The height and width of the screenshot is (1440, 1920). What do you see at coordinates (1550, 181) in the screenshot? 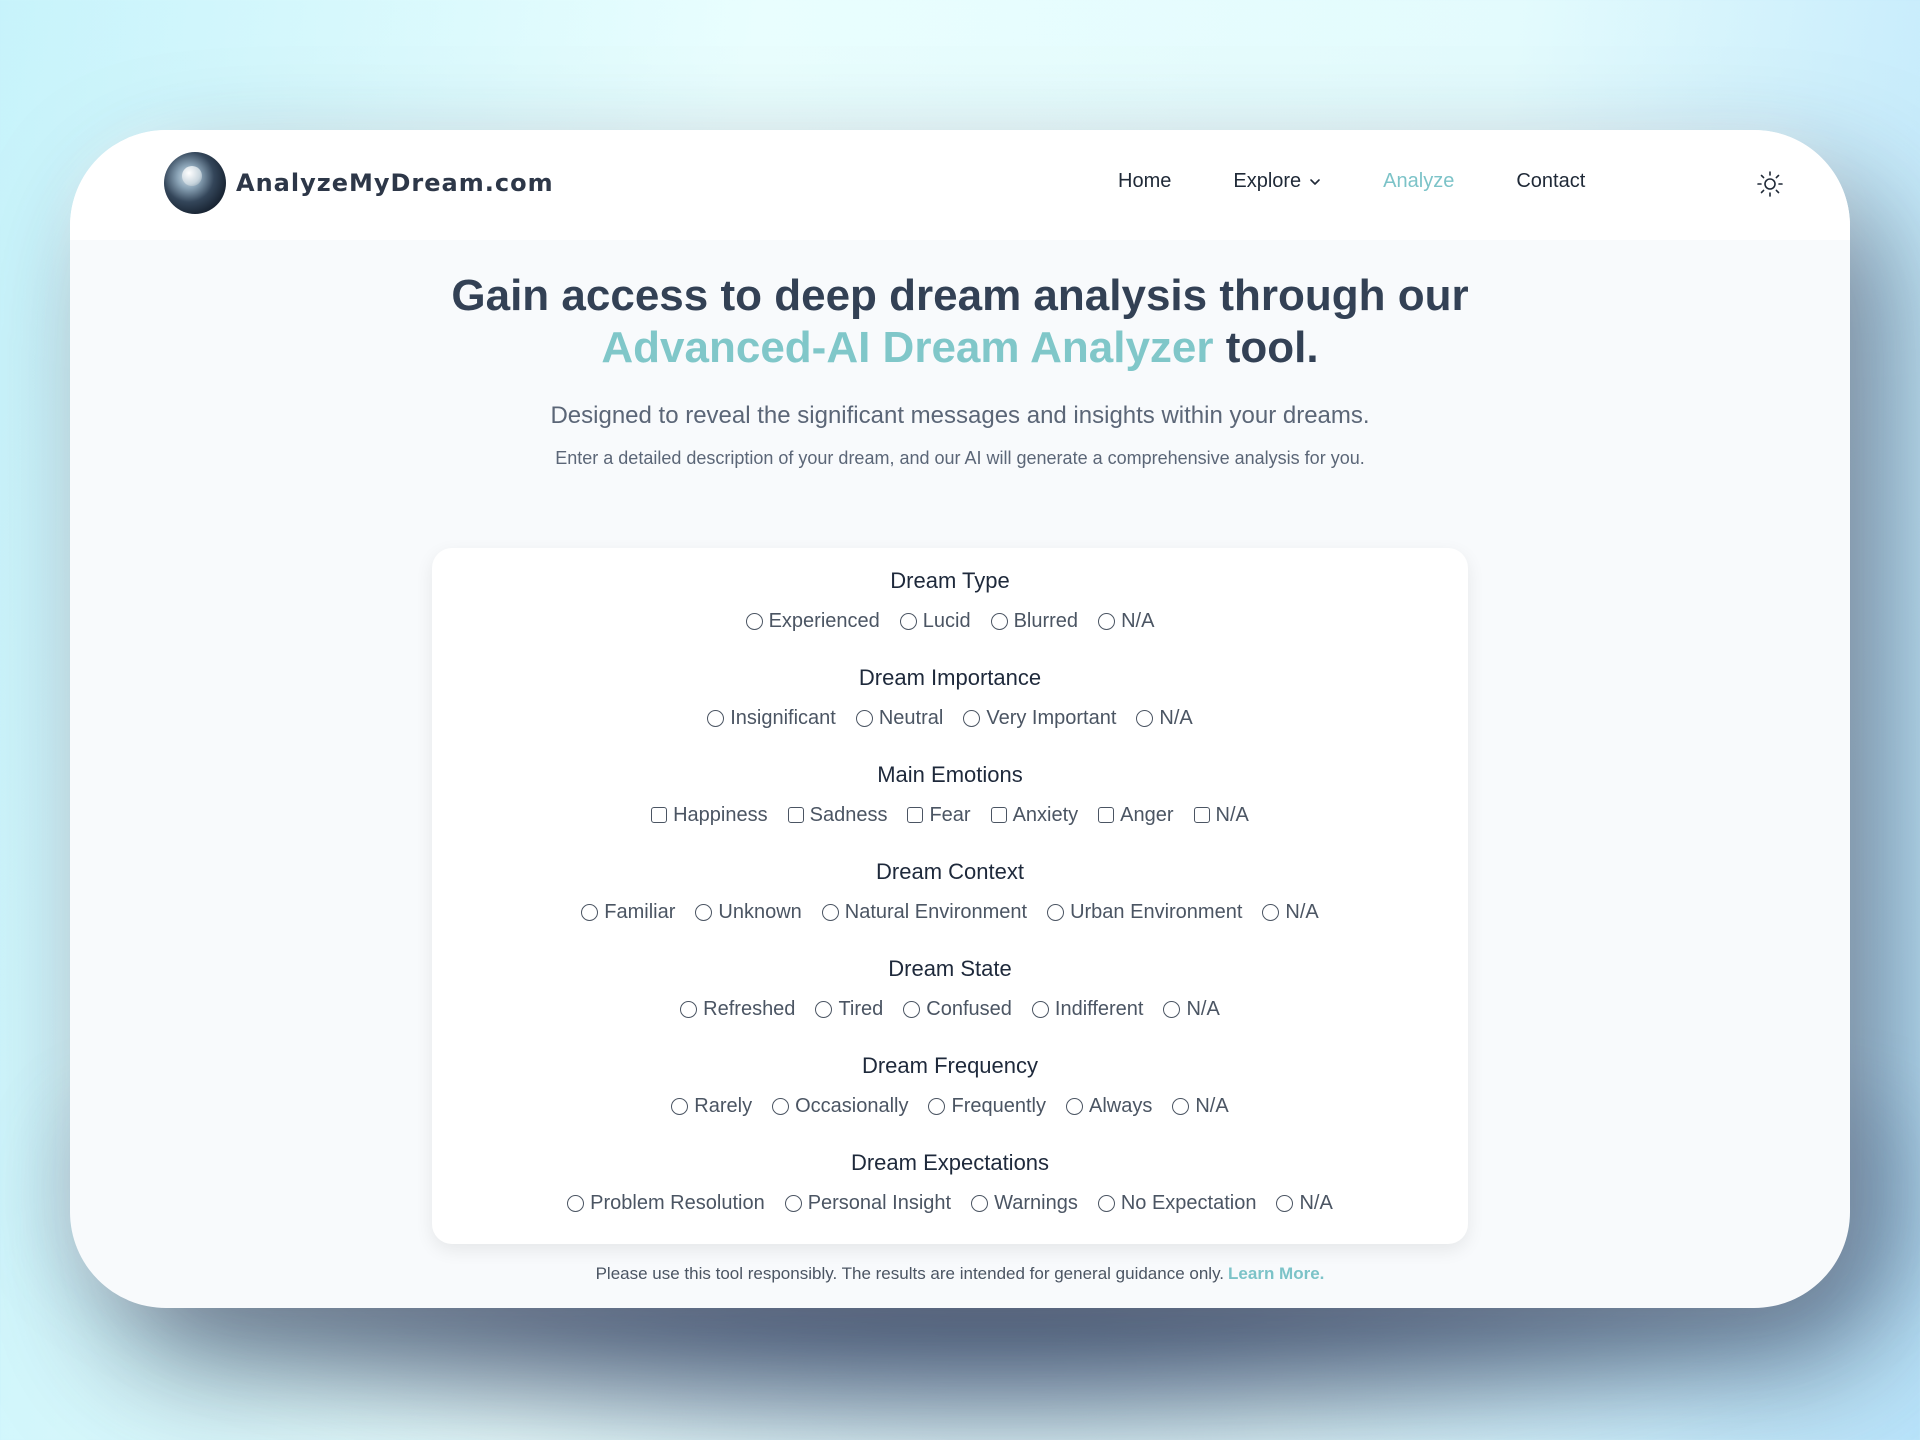
I see `nav-contact: Contact` at bounding box center [1550, 181].